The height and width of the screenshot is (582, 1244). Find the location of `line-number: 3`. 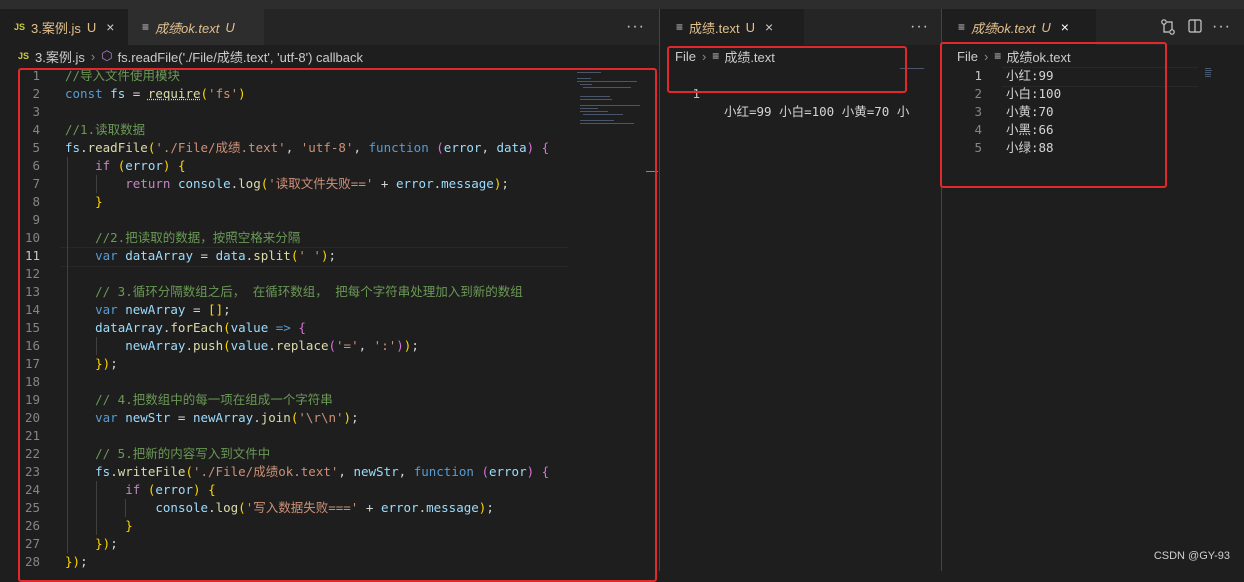

line-number: 3 is located at coordinates (36, 111).